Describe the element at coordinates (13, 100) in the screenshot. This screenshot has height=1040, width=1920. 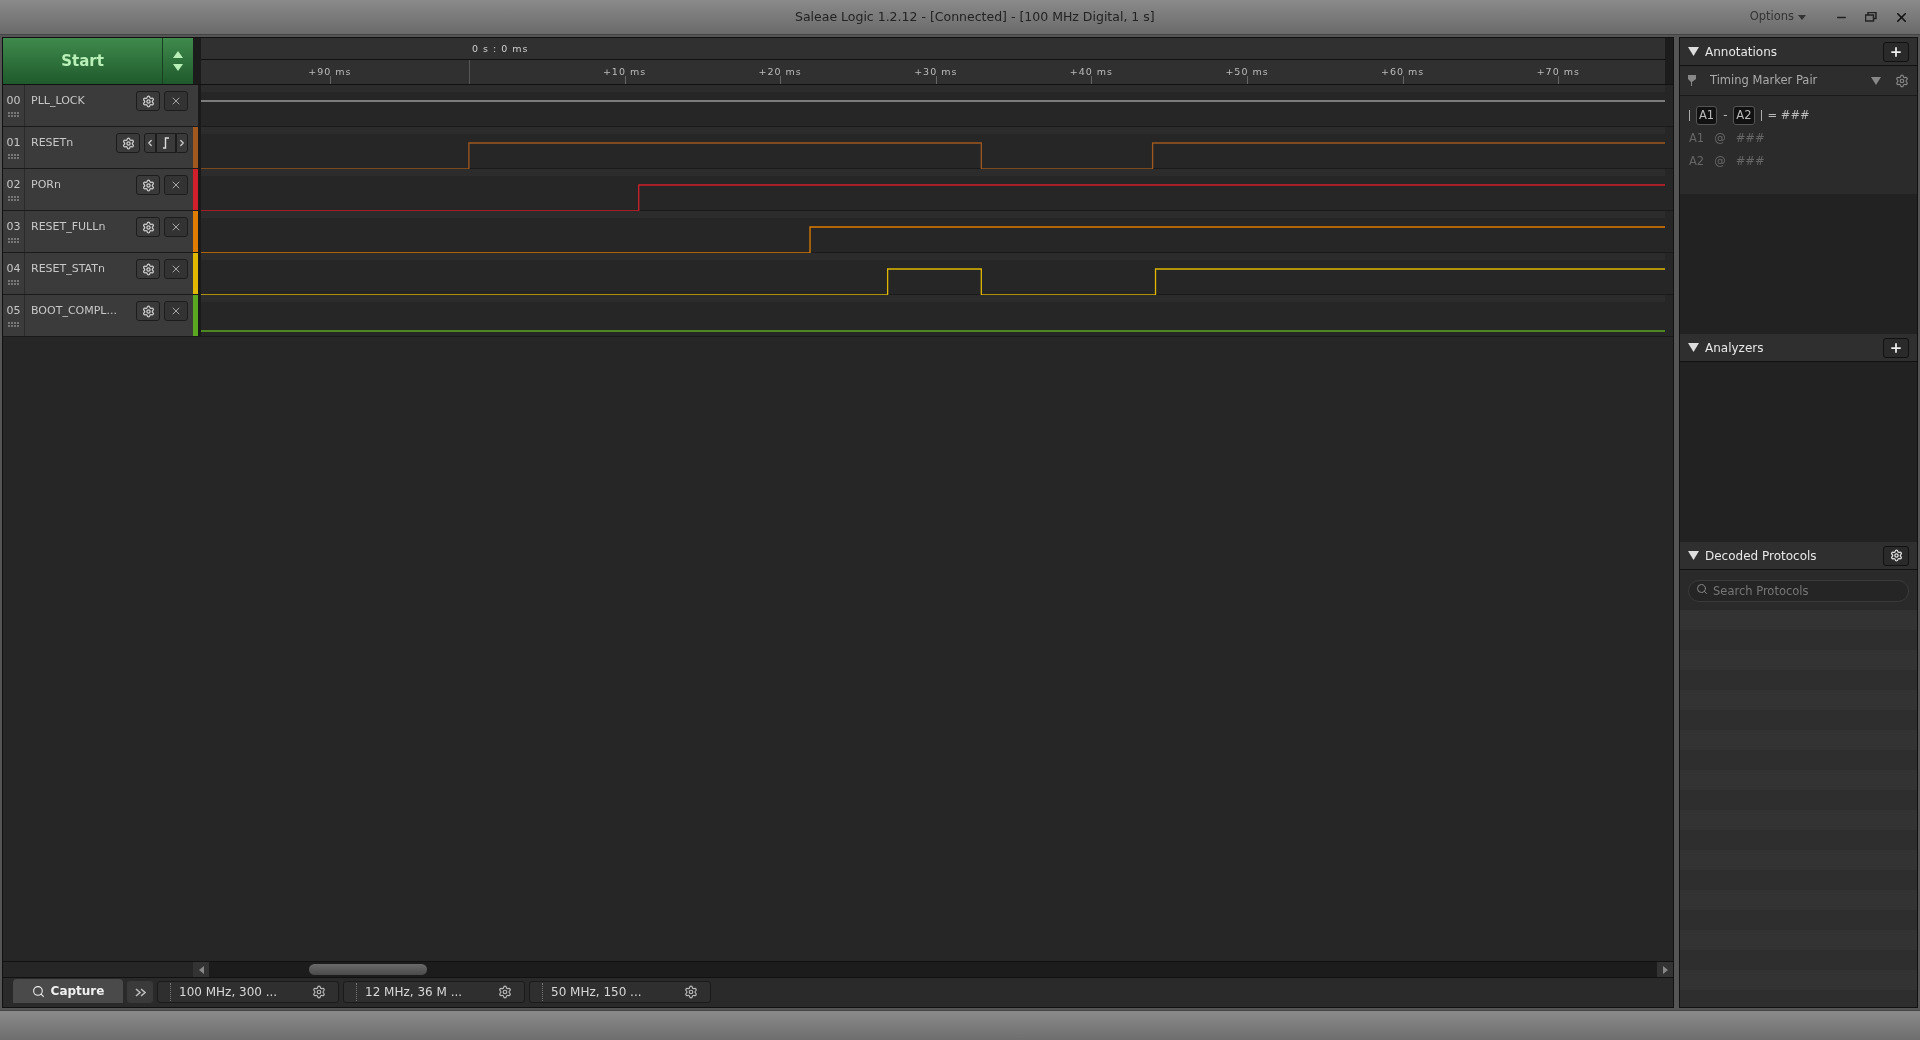
I see `channel-number: 00` at that location.